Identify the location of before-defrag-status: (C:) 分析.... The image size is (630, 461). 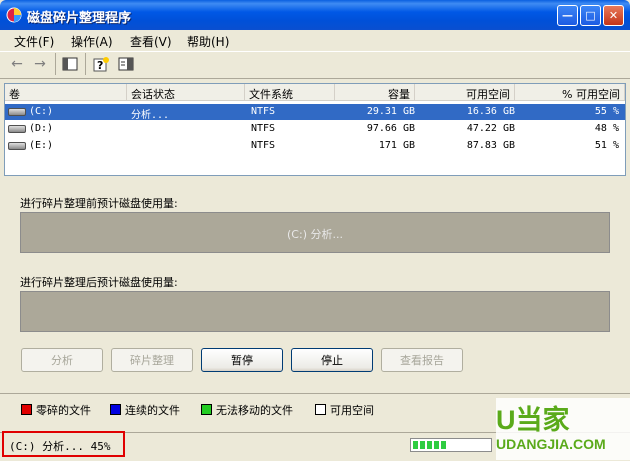
(315, 234).